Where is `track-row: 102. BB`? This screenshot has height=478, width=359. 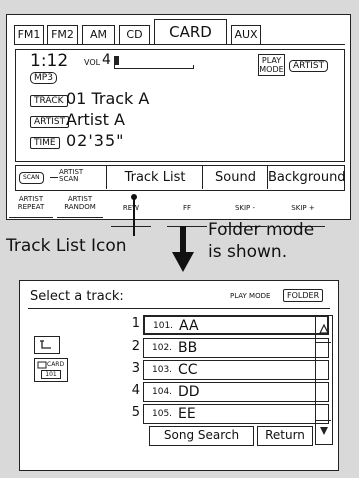 track-row: 102. BB is located at coordinates (236, 348).